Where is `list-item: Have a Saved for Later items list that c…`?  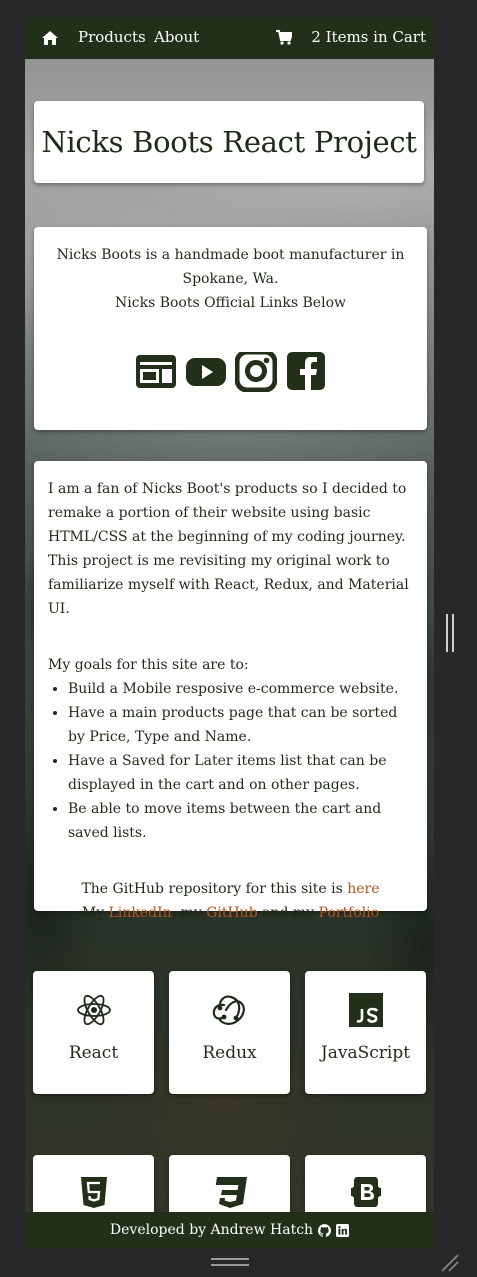
list-item: Have a Saved for Later items list that c… is located at coordinates (240, 773).